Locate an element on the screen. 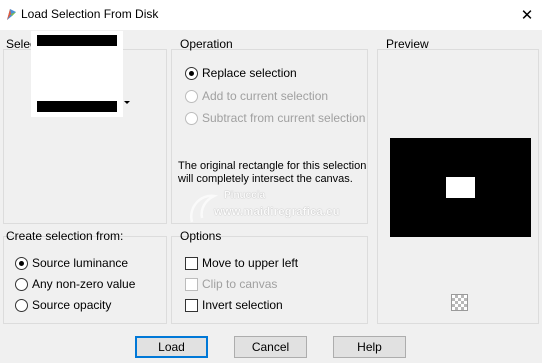 This screenshot has width=542, height=363. radio-any-non-zero-value: Any non-zero value is located at coordinates (75, 284).